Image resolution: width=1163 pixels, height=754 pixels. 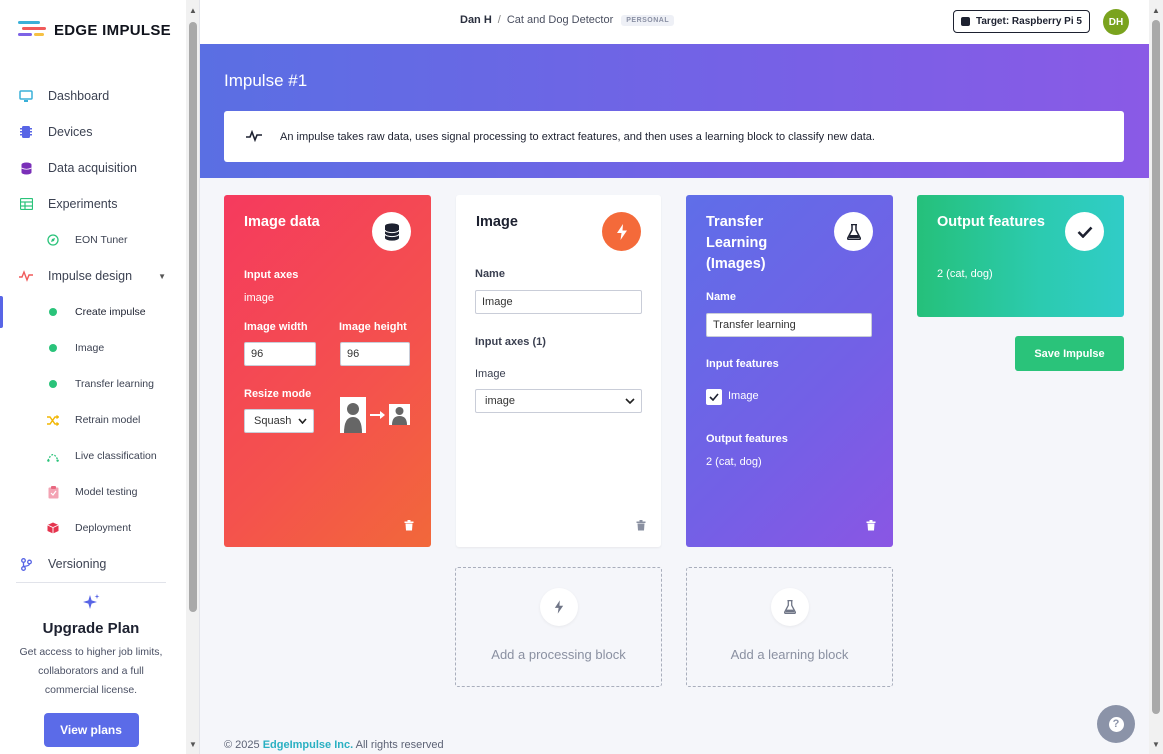 What do you see at coordinates (743, 396) in the screenshot?
I see `input-feature-label: Image` at bounding box center [743, 396].